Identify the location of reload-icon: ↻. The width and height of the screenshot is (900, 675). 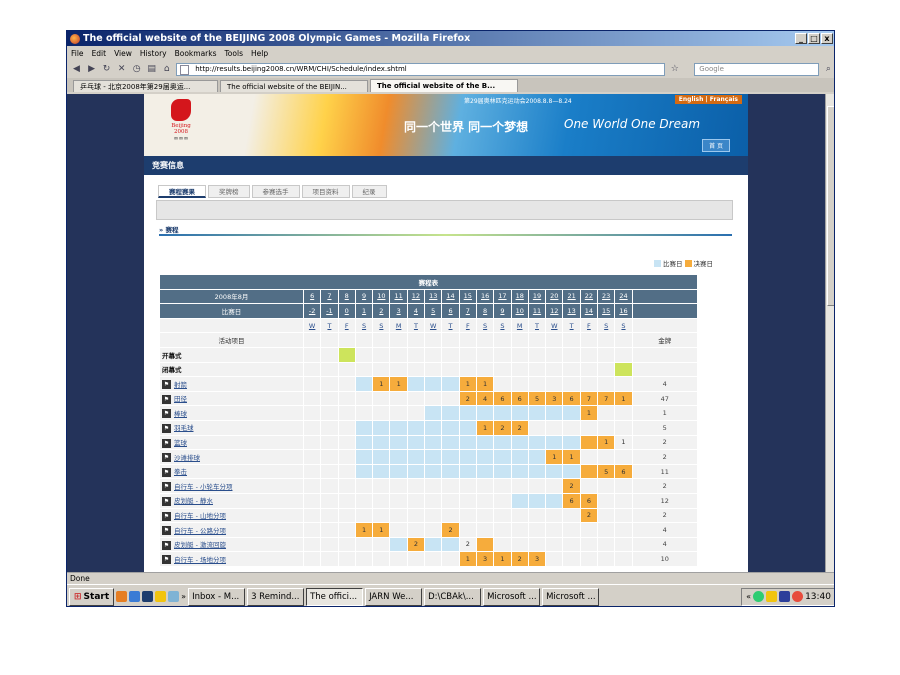
(106, 69).